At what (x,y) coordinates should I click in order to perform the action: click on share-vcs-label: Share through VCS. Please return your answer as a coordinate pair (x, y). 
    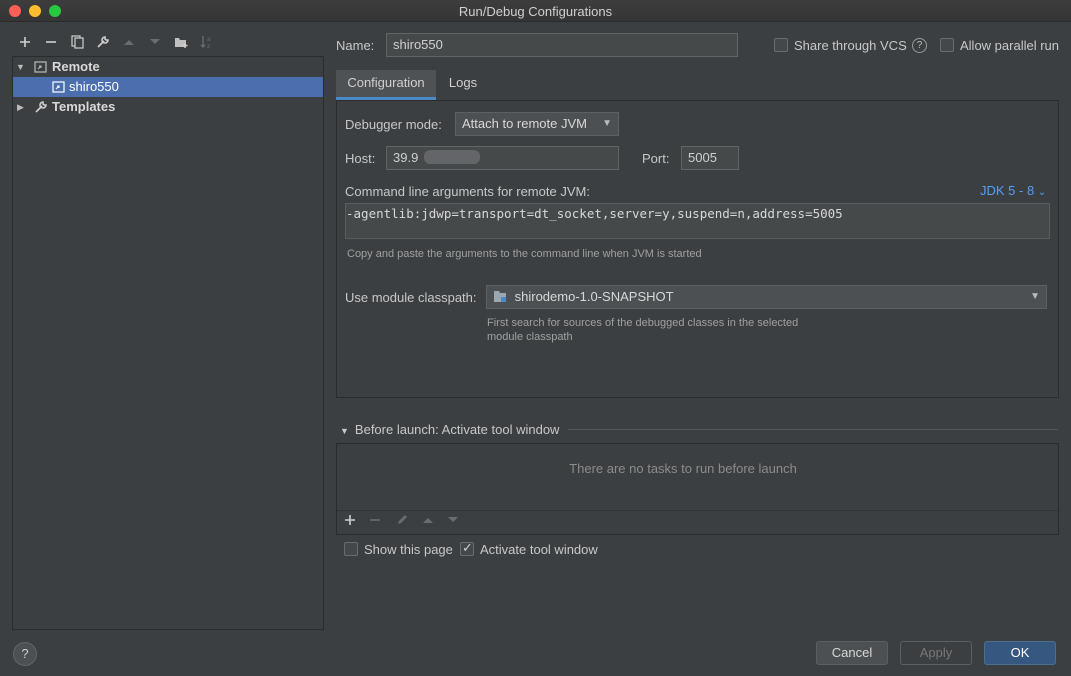
    Looking at the image, I should click on (850, 45).